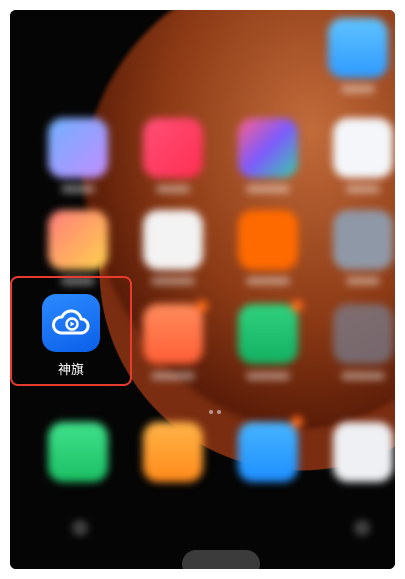 The image size is (405, 579). I want to click on mi-store-icon, so click(268, 240).